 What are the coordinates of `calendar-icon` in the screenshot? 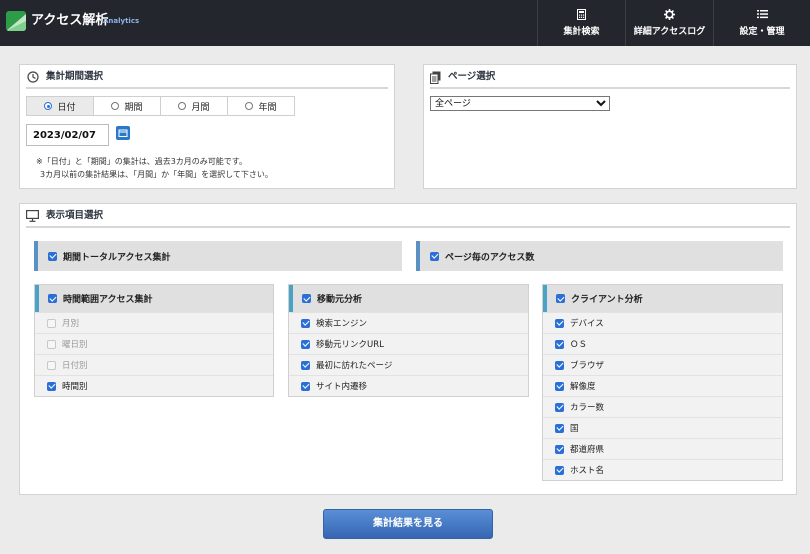 It's located at (123, 133).